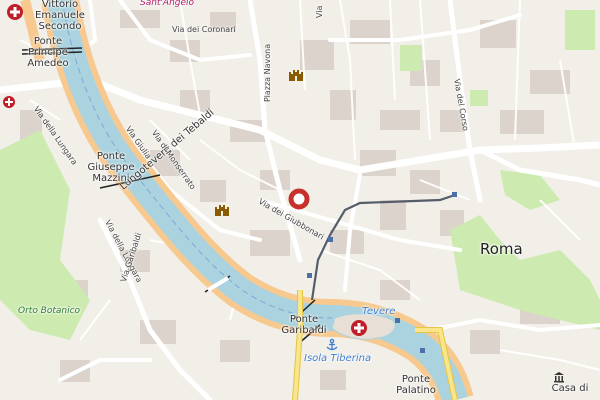  What do you see at coordinates (570, 388) in the screenshot?
I see `poi-casa: Casa di` at bounding box center [570, 388].